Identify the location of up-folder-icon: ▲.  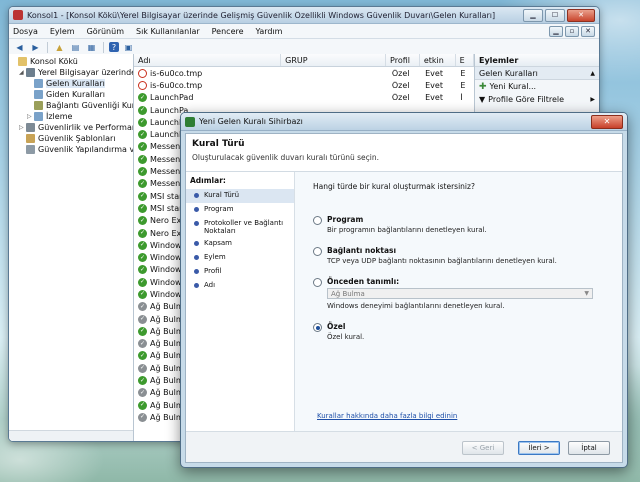
(59, 47).